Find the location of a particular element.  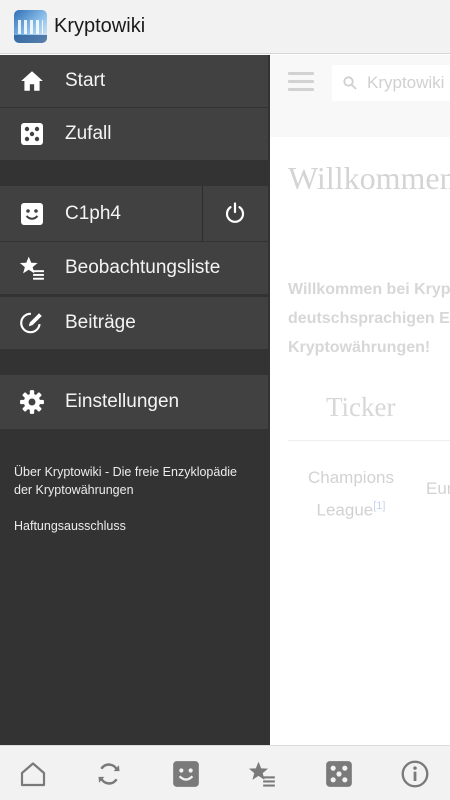

info-icon is located at coordinates (415, 774).